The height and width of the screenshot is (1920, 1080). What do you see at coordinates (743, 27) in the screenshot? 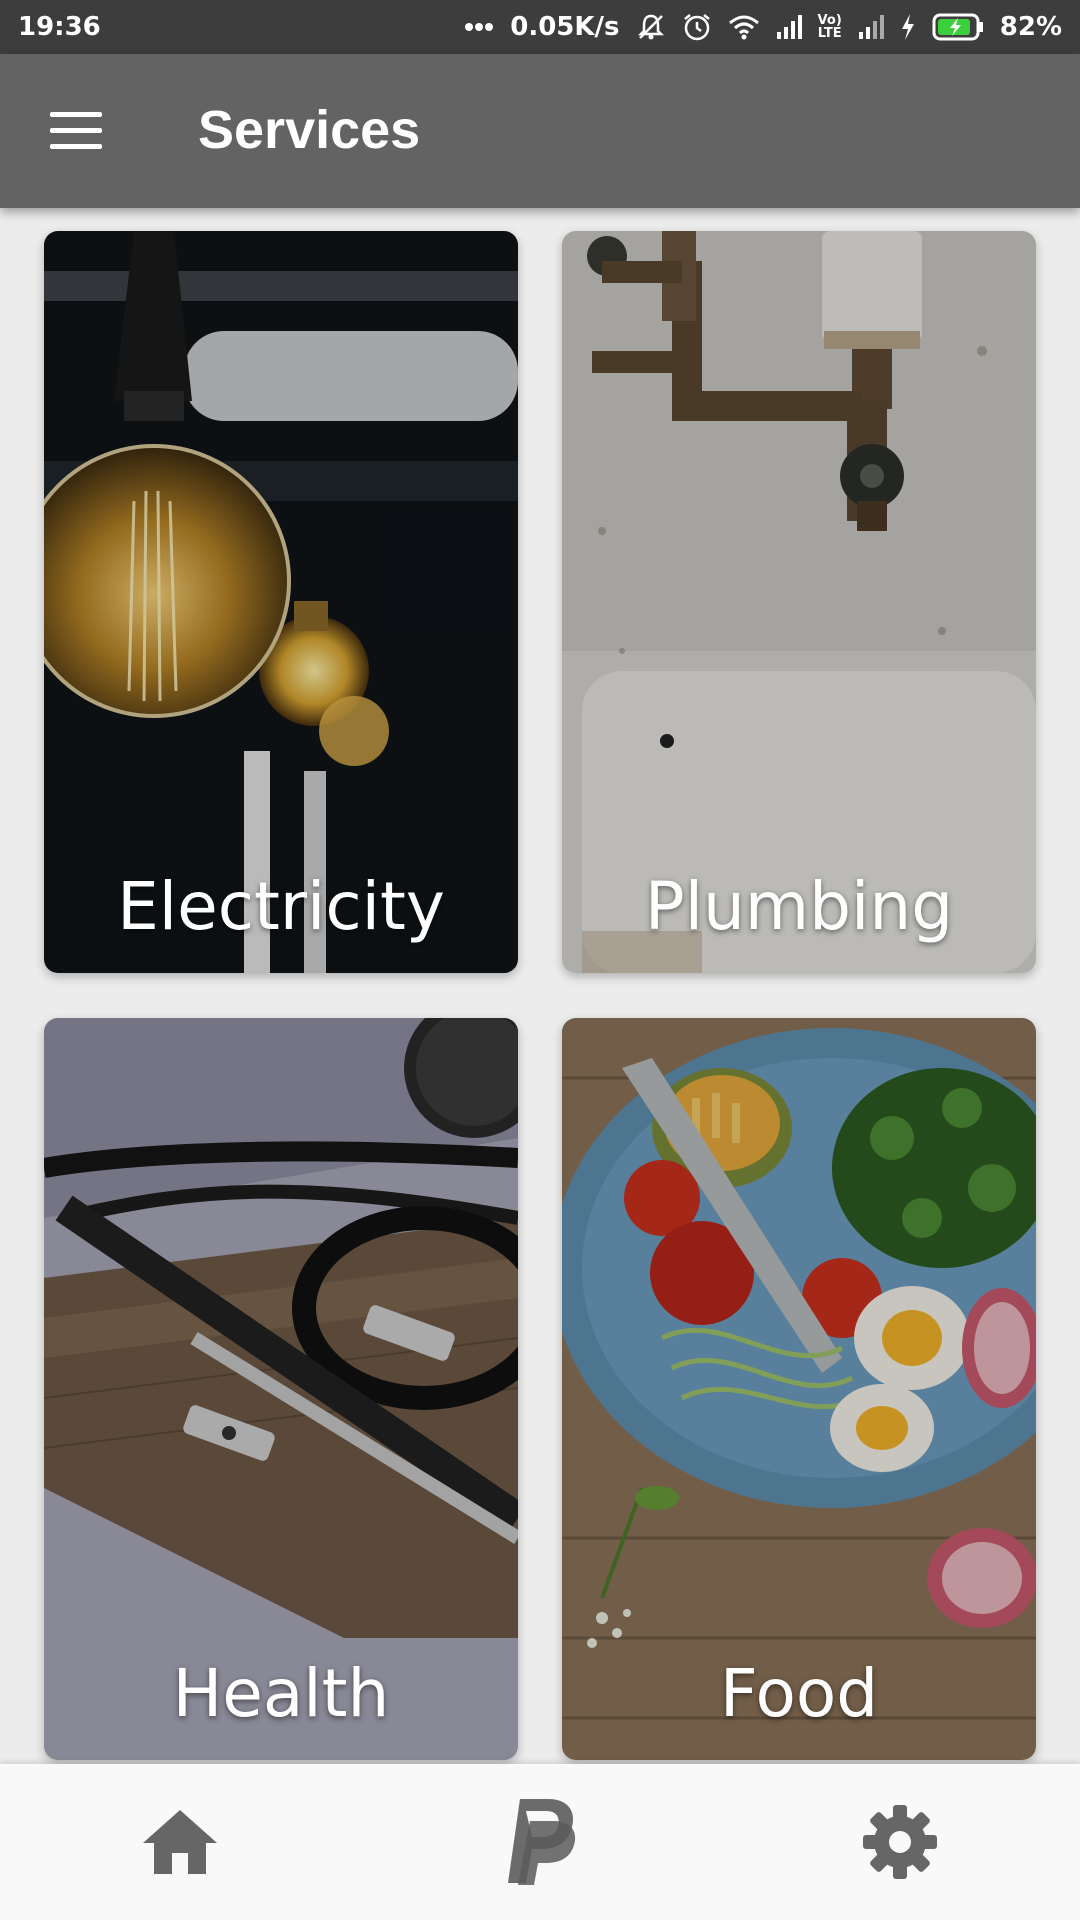
I see `wifi-icon` at bounding box center [743, 27].